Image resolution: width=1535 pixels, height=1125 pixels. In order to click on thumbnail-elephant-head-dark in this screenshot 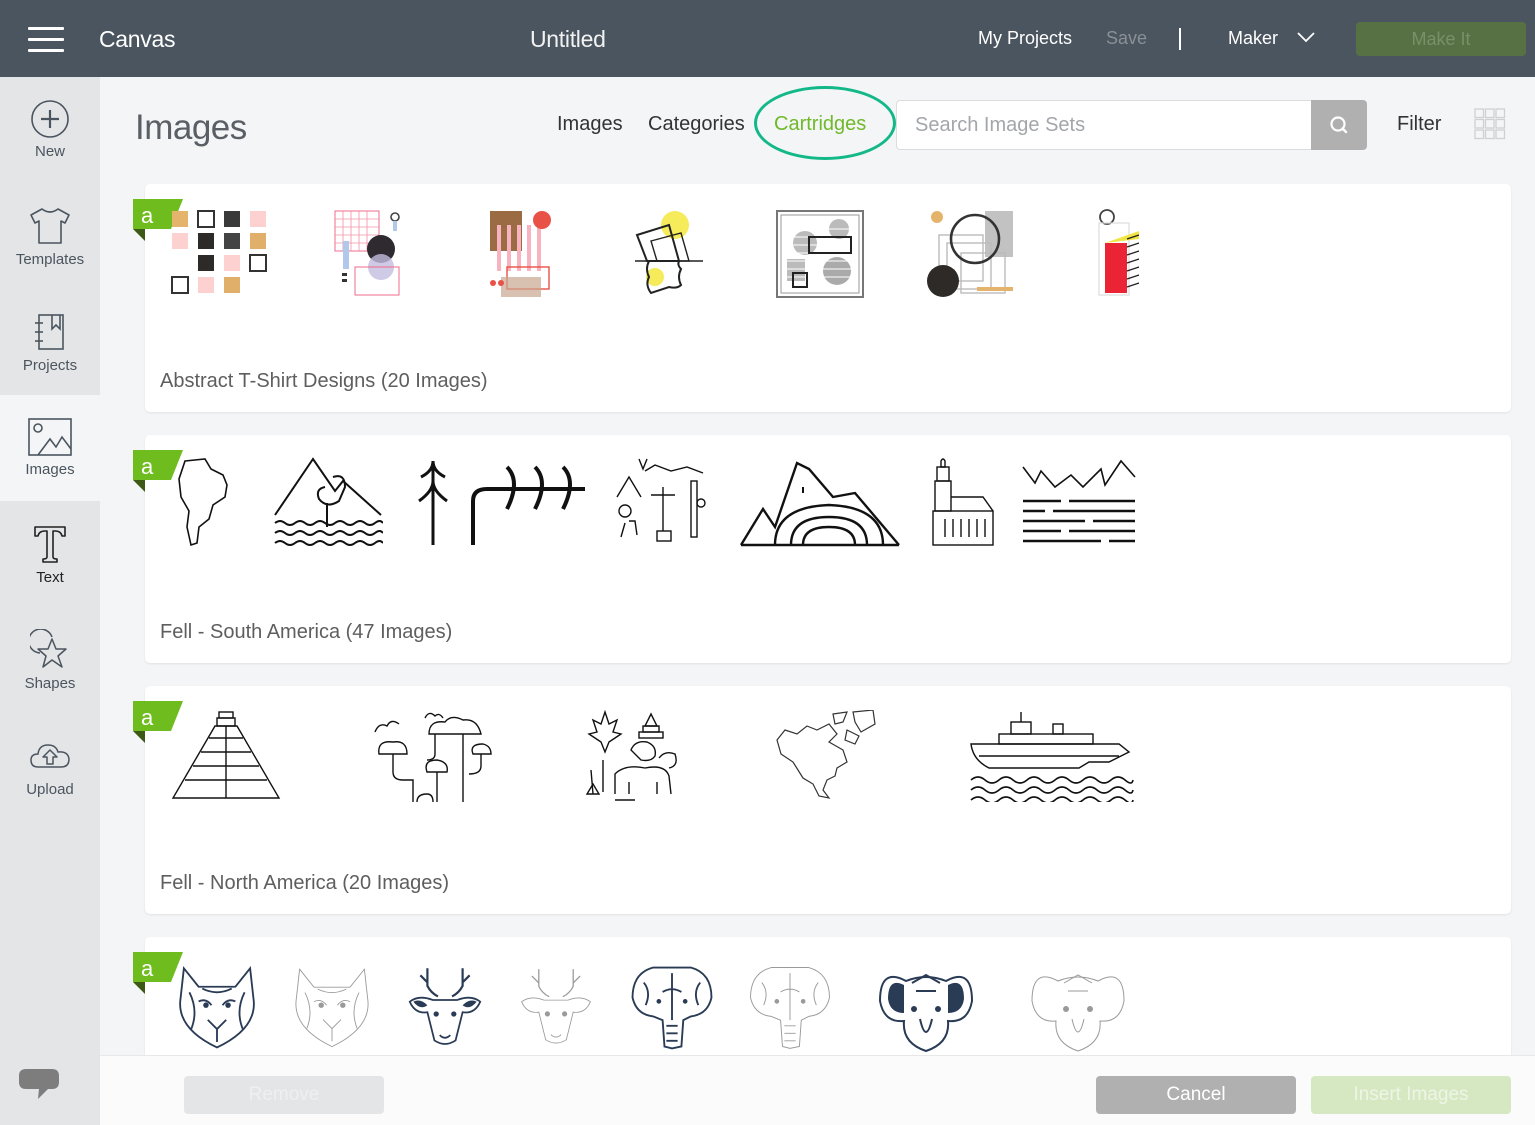, I will do `click(672, 1007)`.